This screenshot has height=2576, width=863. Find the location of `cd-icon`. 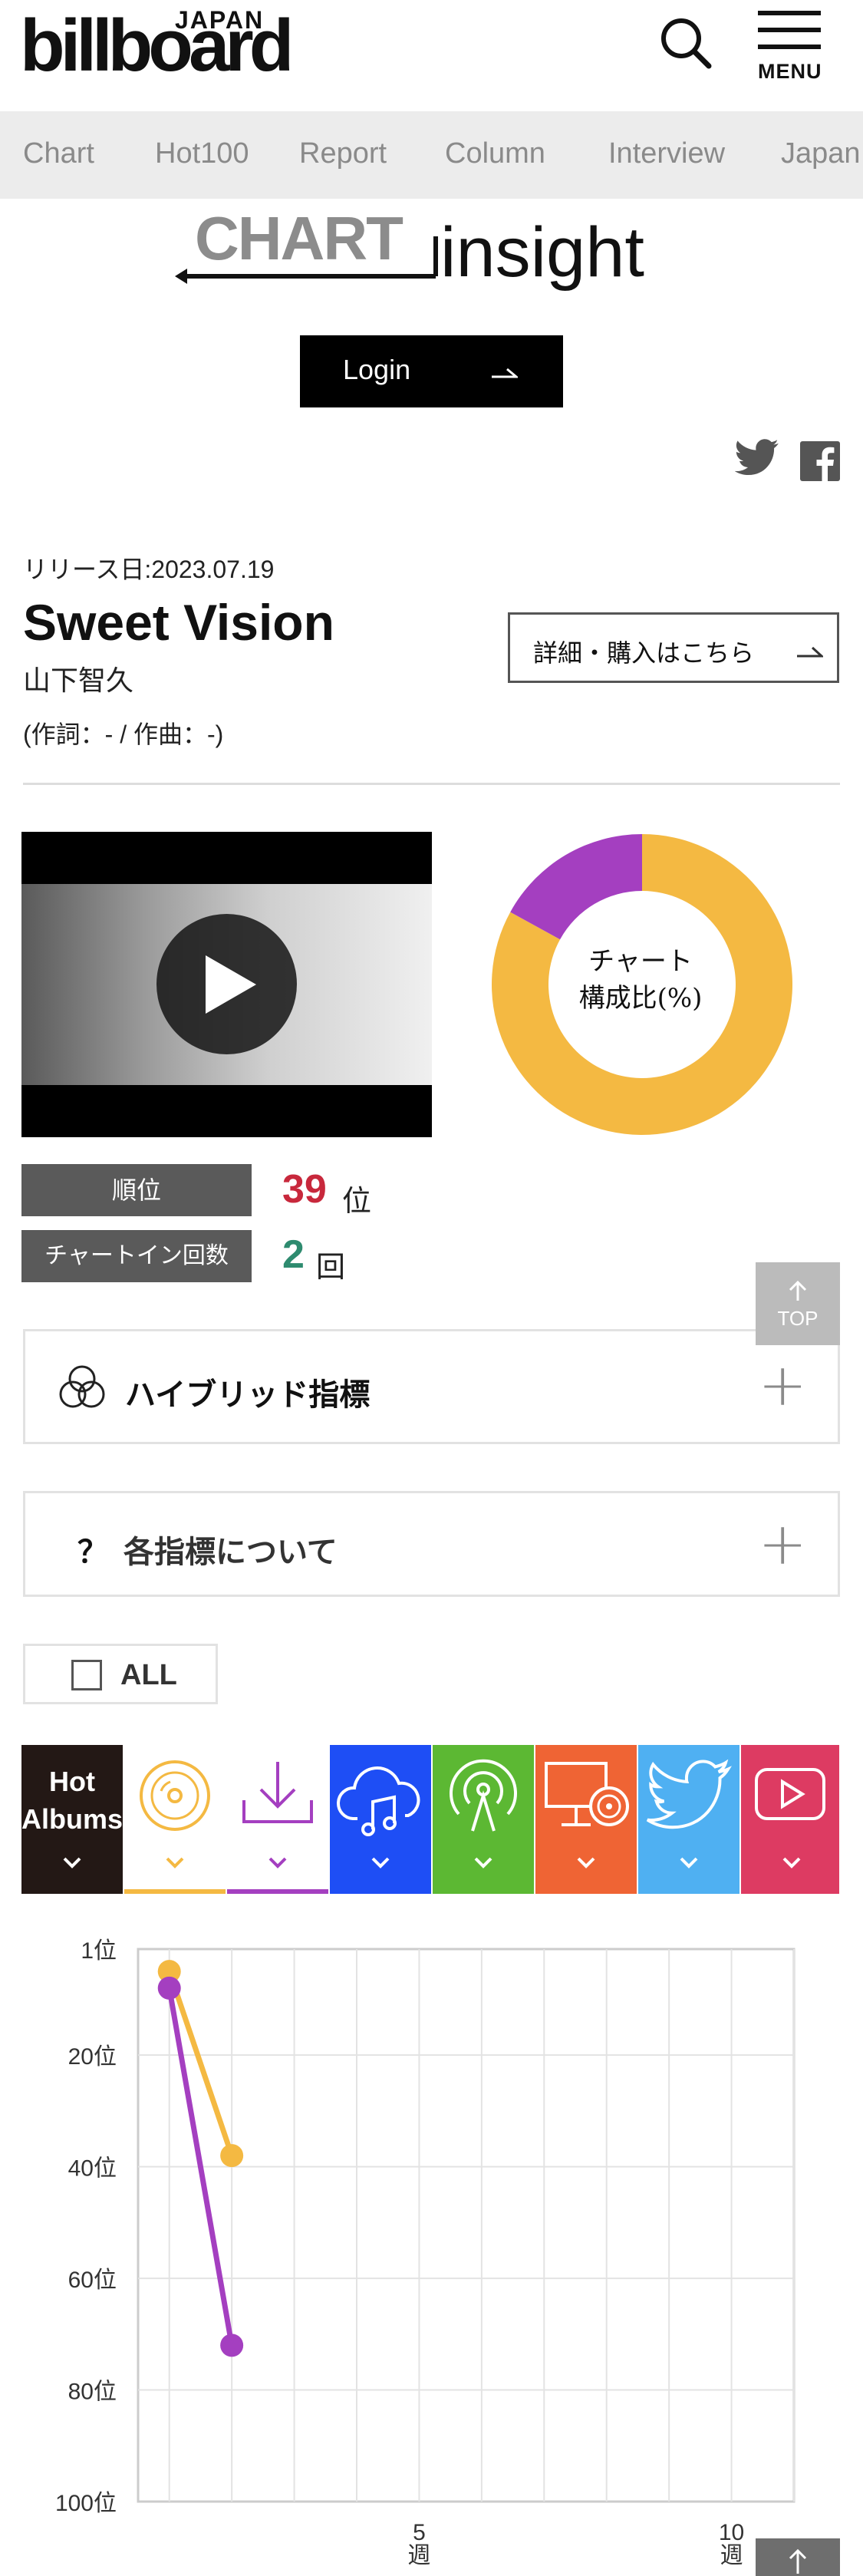

cd-icon is located at coordinates (175, 1795).